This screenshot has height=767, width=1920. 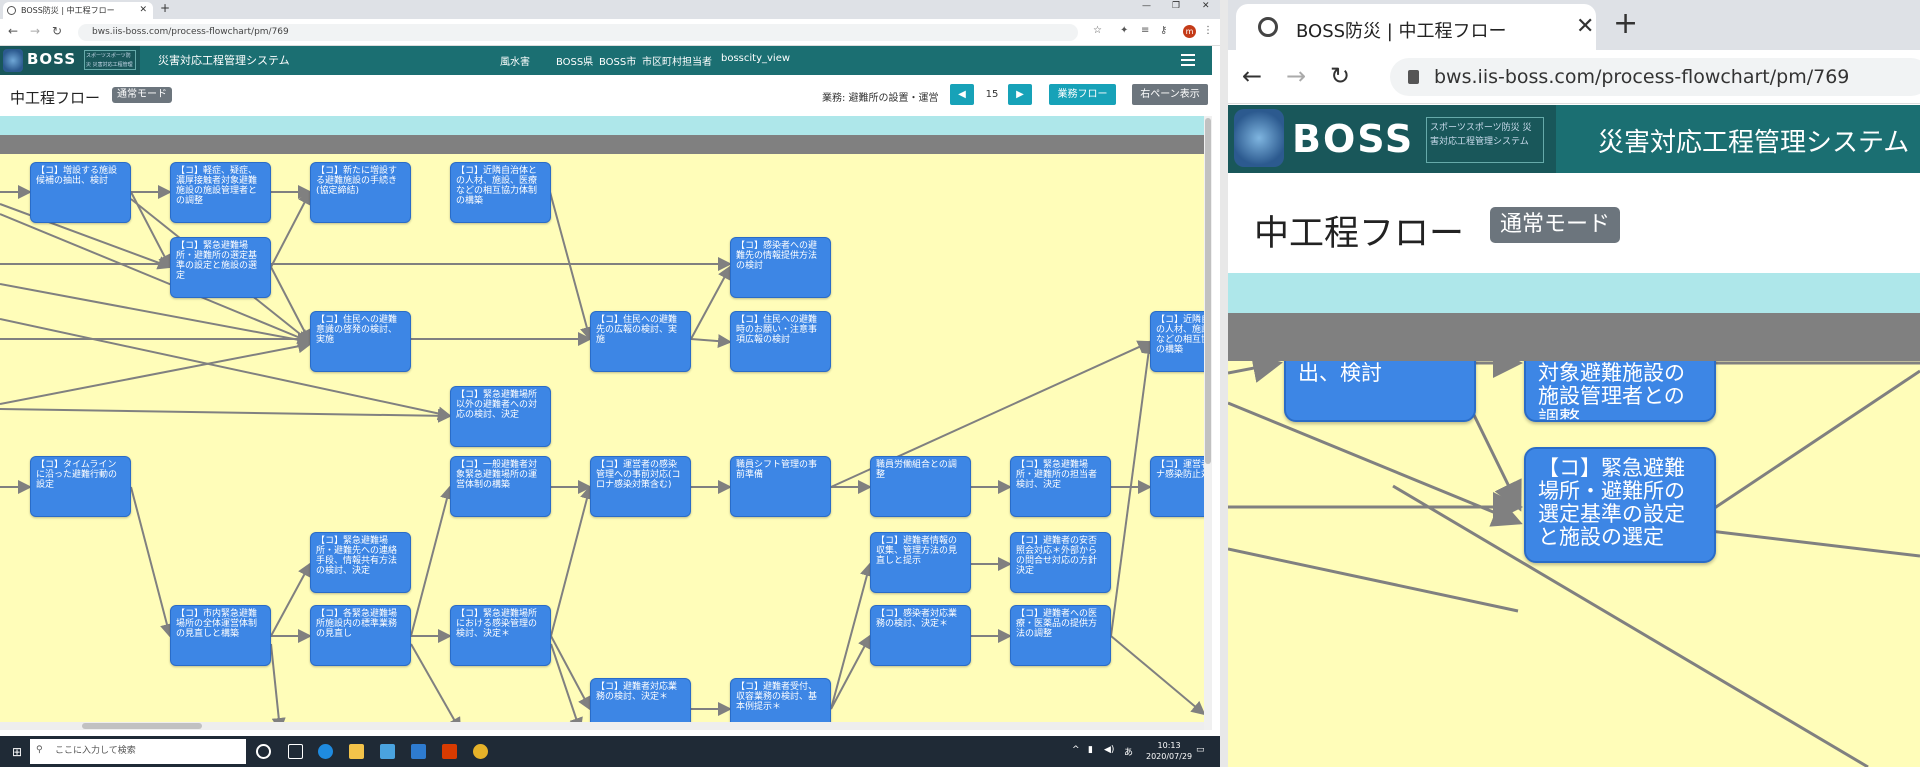 What do you see at coordinates (640, 341) in the screenshot?
I see `flow-node: 【コ】住民への避難先の広報の検討、実施` at bounding box center [640, 341].